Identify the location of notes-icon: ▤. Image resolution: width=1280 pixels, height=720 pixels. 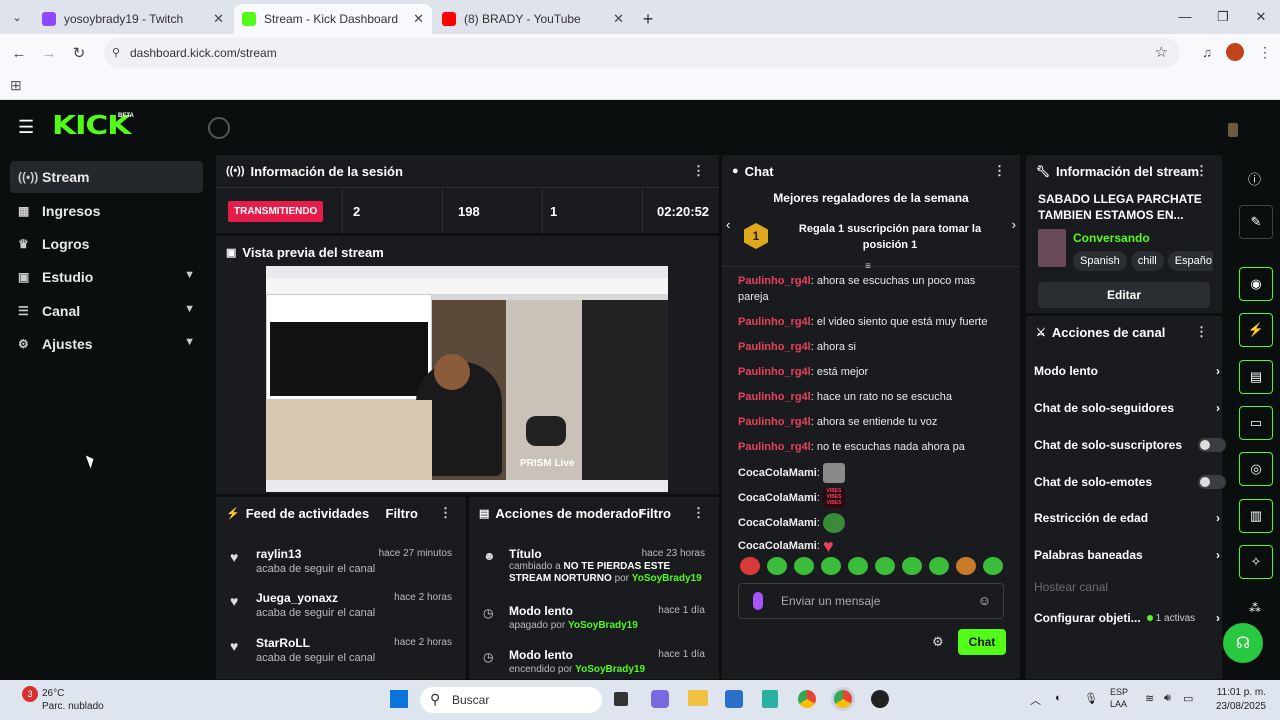
(1256, 377).